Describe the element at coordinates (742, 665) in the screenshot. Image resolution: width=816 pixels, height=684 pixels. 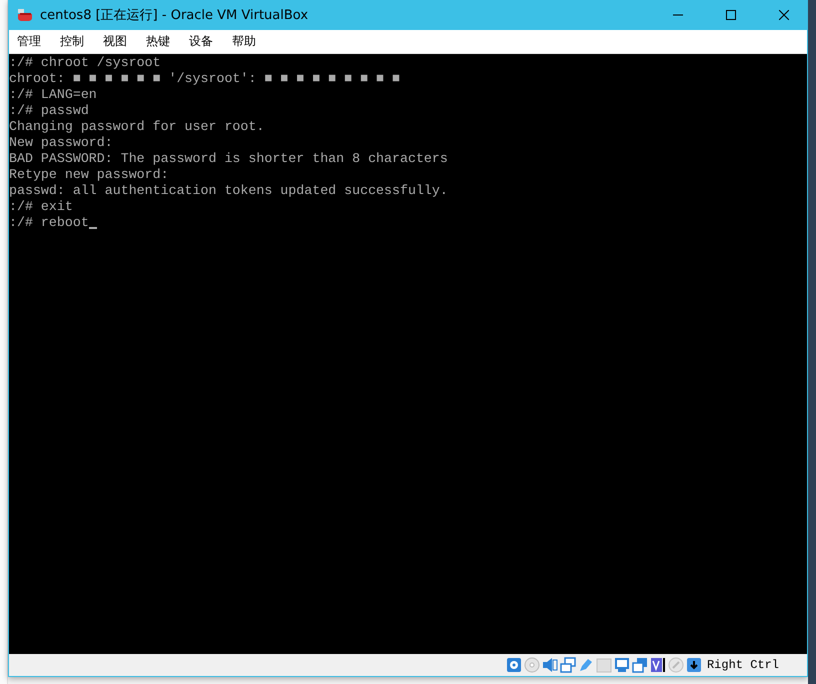
I see `host-key-label: Right Ctrl` at that location.